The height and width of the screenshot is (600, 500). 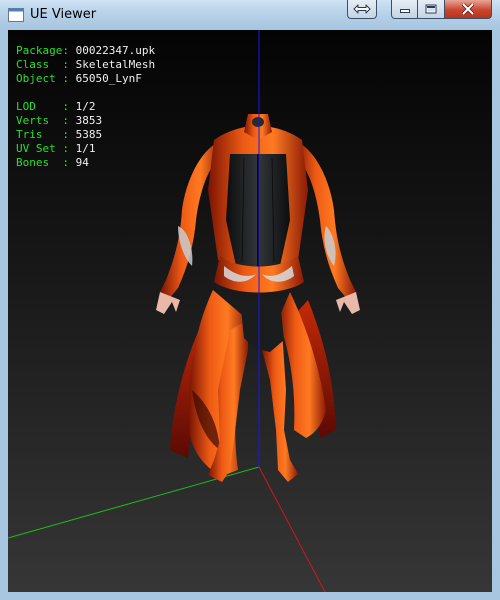 I want to click on info-tris: Tris : 5385, so click(x=59, y=134).